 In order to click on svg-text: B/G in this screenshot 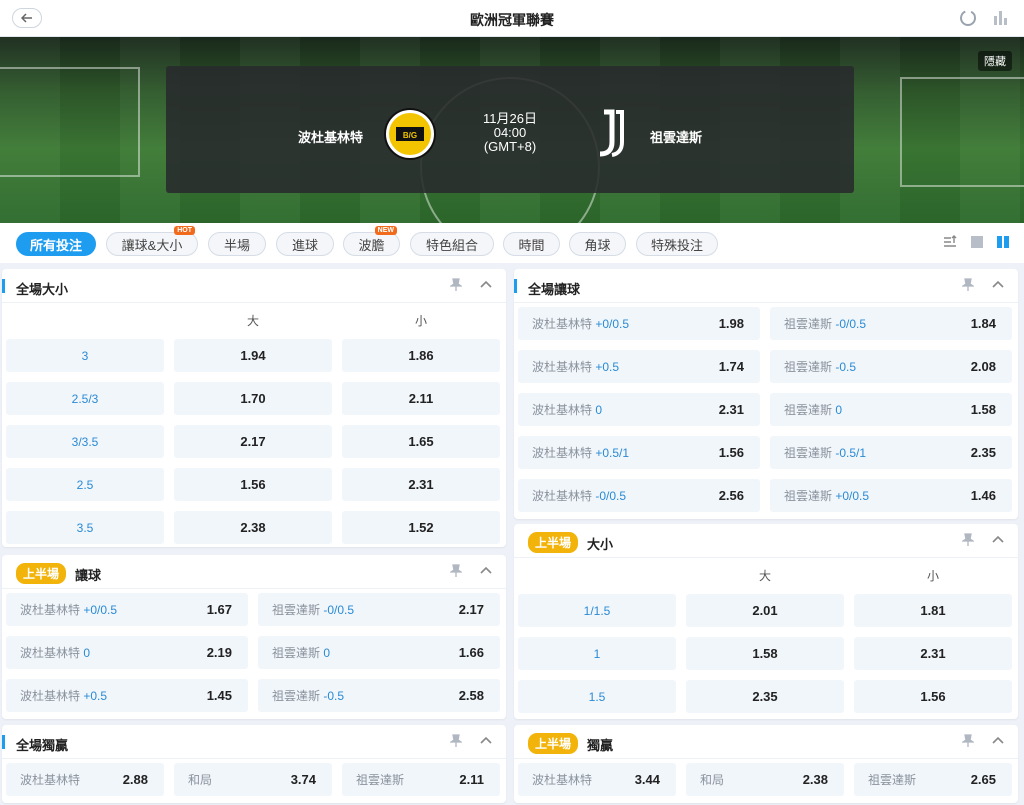, I will do `click(410, 135)`.